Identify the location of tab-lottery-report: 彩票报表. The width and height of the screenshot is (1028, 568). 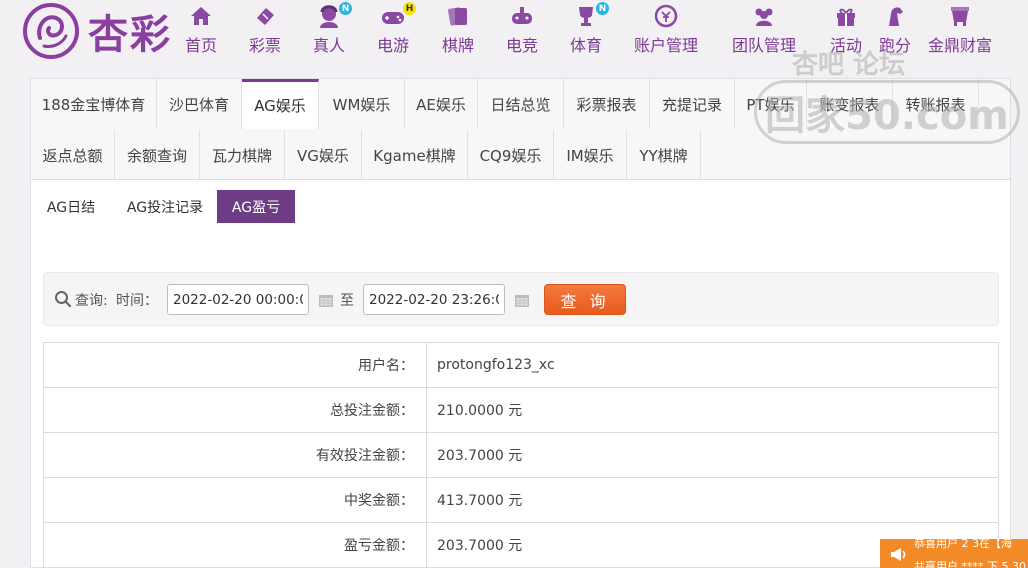
(607, 104).